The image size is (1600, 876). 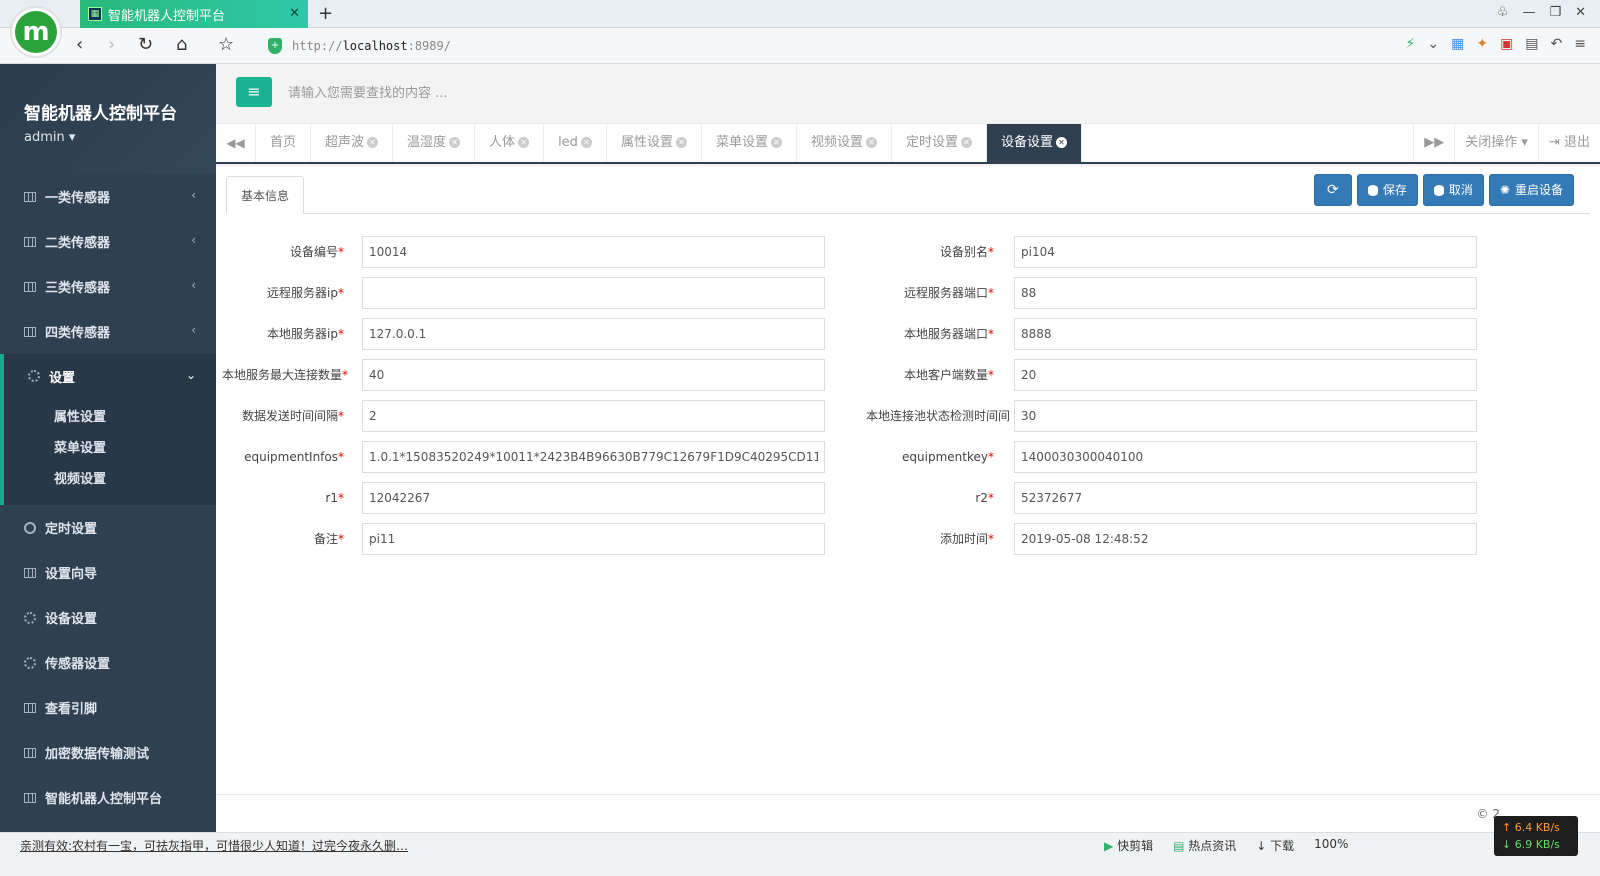 What do you see at coordinates (908, 334) in the screenshot?
I see `form-row: 本地服务器ip* 本地服务器端口*` at bounding box center [908, 334].